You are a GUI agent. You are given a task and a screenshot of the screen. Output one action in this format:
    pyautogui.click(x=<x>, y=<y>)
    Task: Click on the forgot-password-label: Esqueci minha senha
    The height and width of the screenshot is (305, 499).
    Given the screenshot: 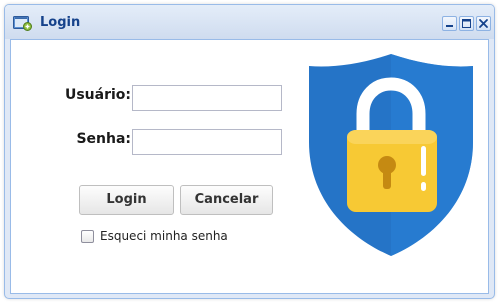 What is the action you would take?
    pyautogui.click(x=164, y=236)
    